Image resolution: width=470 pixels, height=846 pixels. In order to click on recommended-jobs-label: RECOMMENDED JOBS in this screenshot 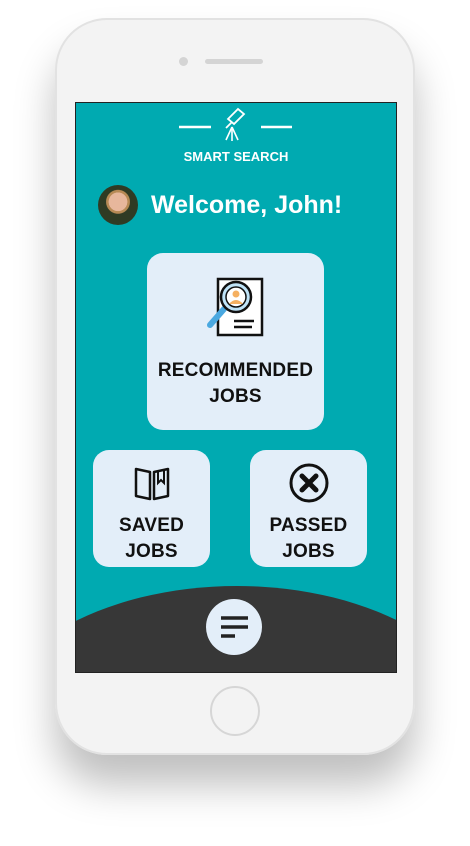, I will do `click(235, 384)`.